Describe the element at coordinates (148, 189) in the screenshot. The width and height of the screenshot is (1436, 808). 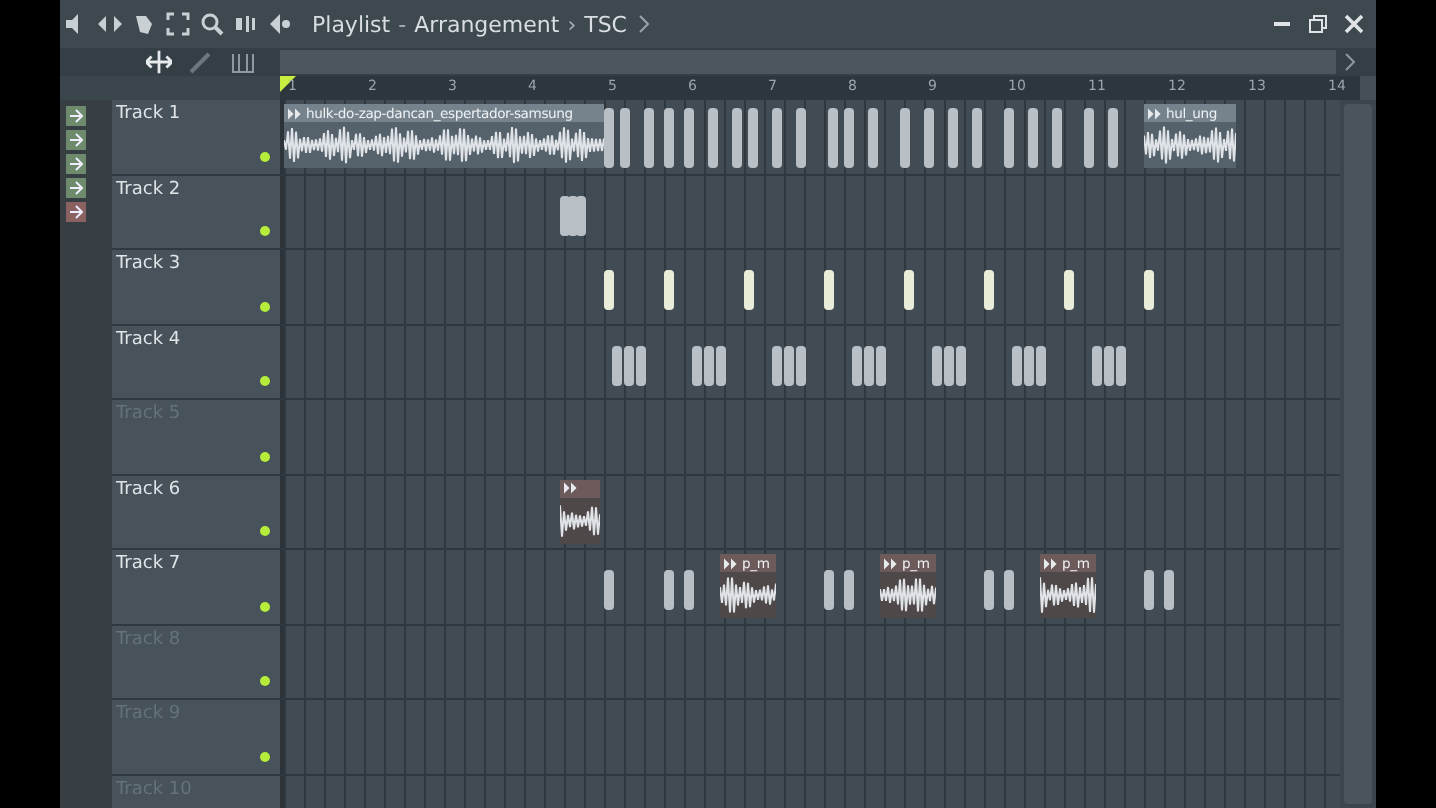
I see `track-name: Track 2` at that location.